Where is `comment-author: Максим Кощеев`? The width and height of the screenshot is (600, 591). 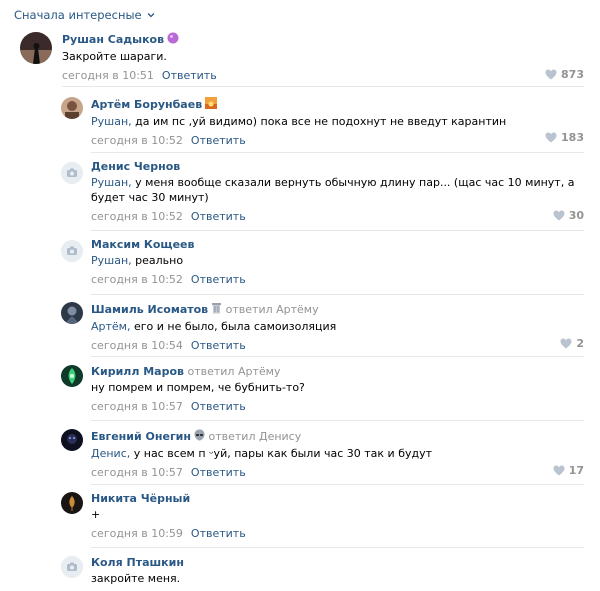
comment-author: Максим Кощеев is located at coordinates (142, 244).